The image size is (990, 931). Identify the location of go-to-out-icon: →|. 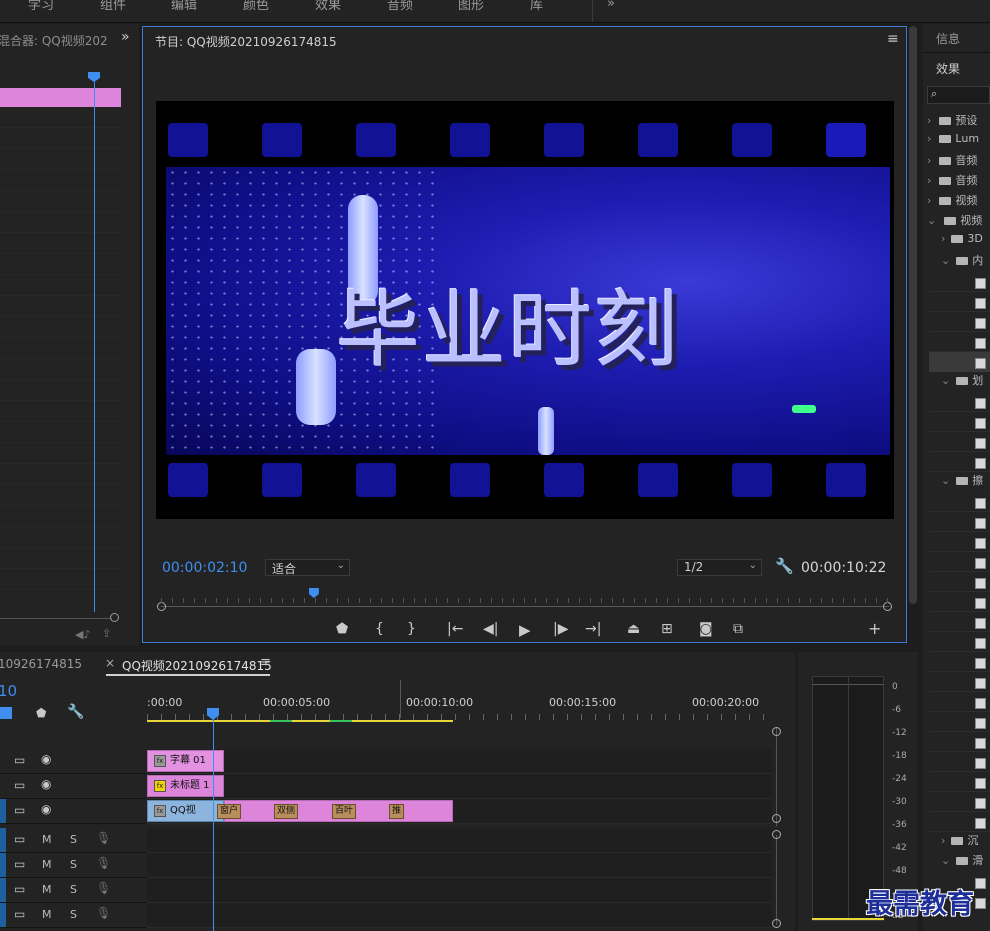
(593, 629).